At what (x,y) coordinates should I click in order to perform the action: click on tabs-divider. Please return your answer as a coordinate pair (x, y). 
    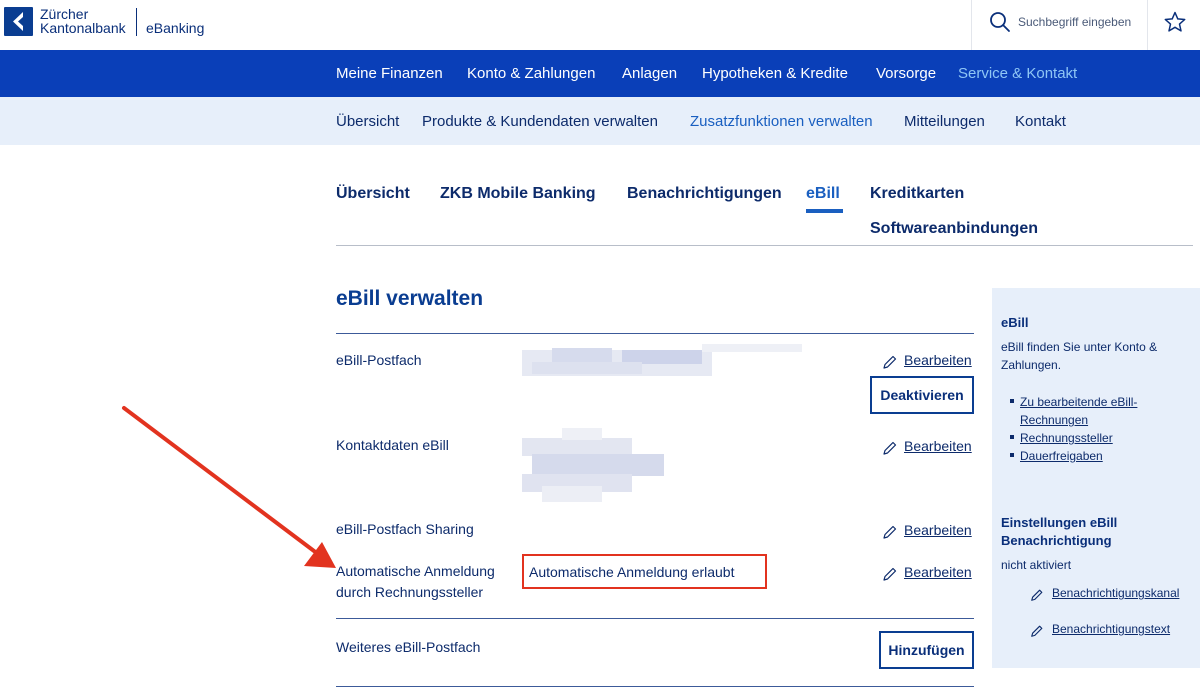
    Looking at the image, I should click on (764, 245).